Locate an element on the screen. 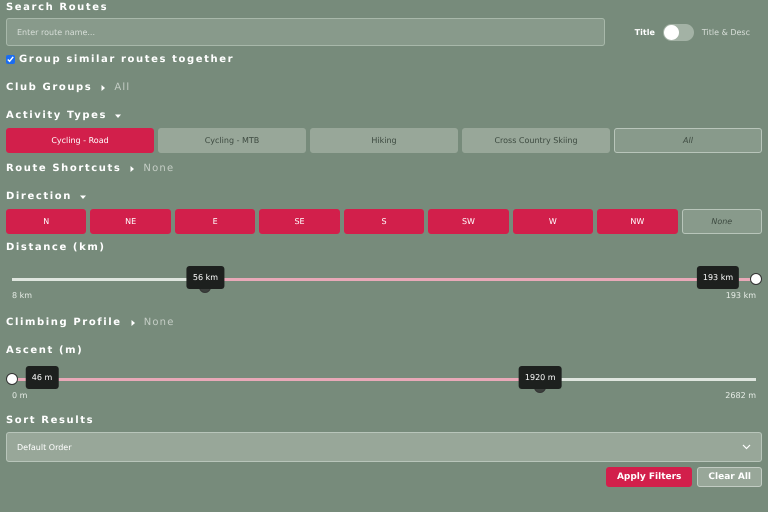 The width and height of the screenshot is (768, 512). toggle-switch is located at coordinates (678, 32).